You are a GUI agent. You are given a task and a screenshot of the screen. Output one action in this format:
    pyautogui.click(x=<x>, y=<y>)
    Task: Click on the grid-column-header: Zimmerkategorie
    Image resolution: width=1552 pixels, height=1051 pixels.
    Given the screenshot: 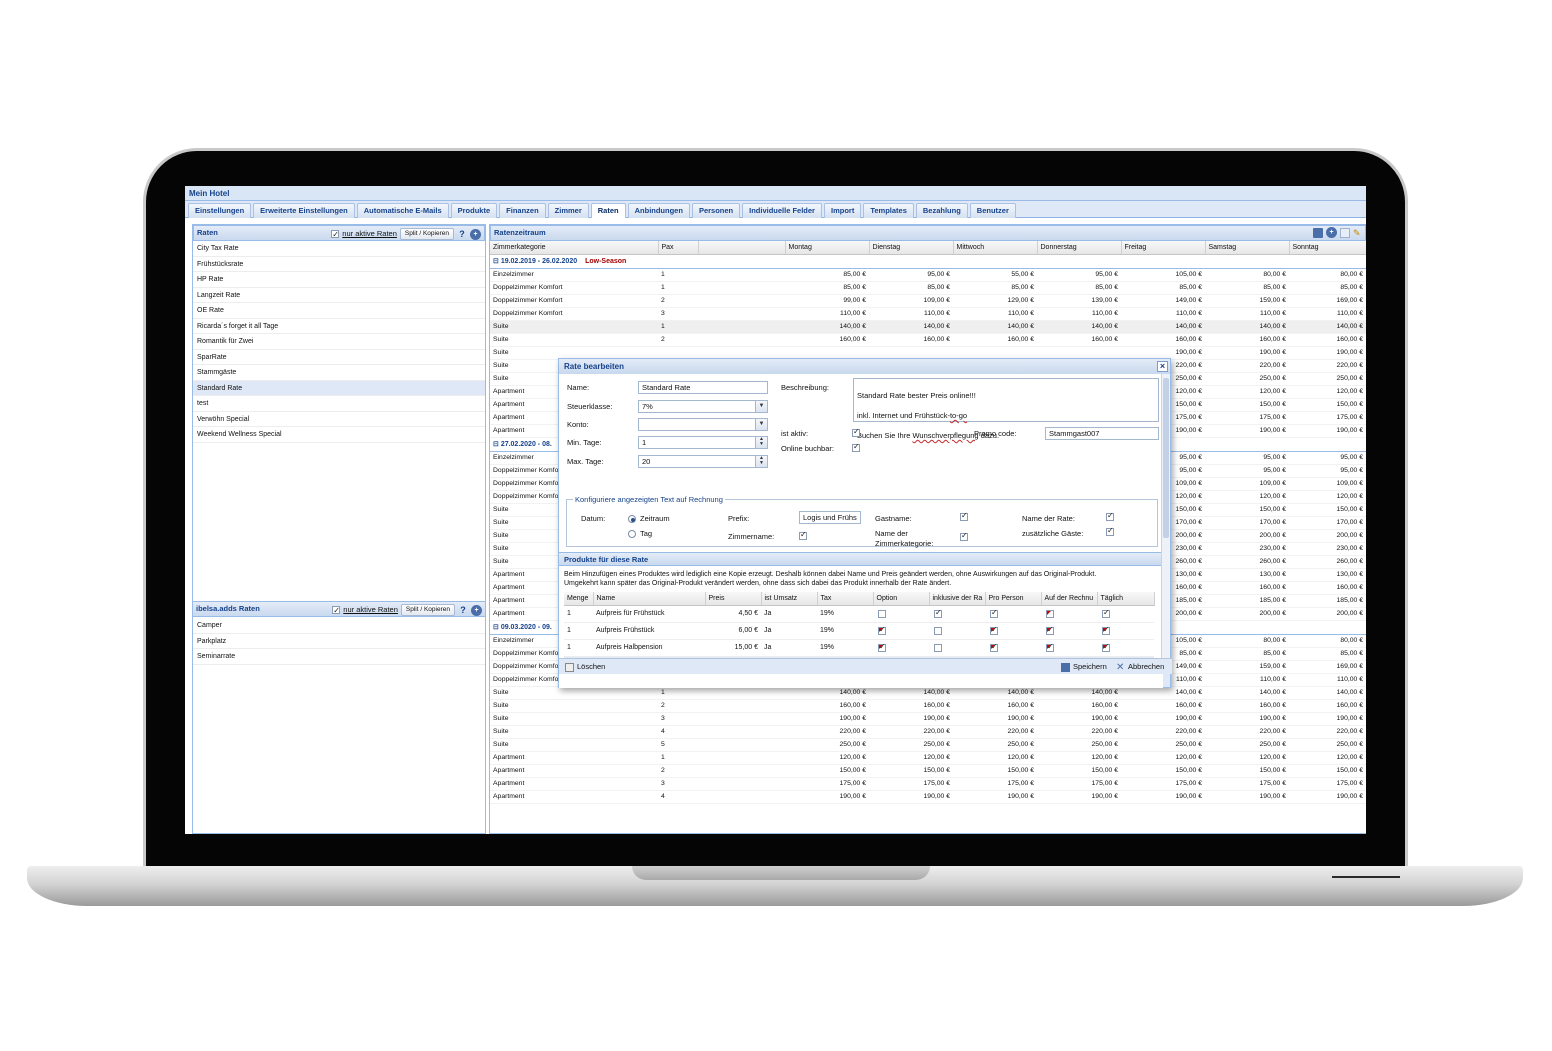 What is the action you would take?
    pyautogui.click(x=574, y=248)
    